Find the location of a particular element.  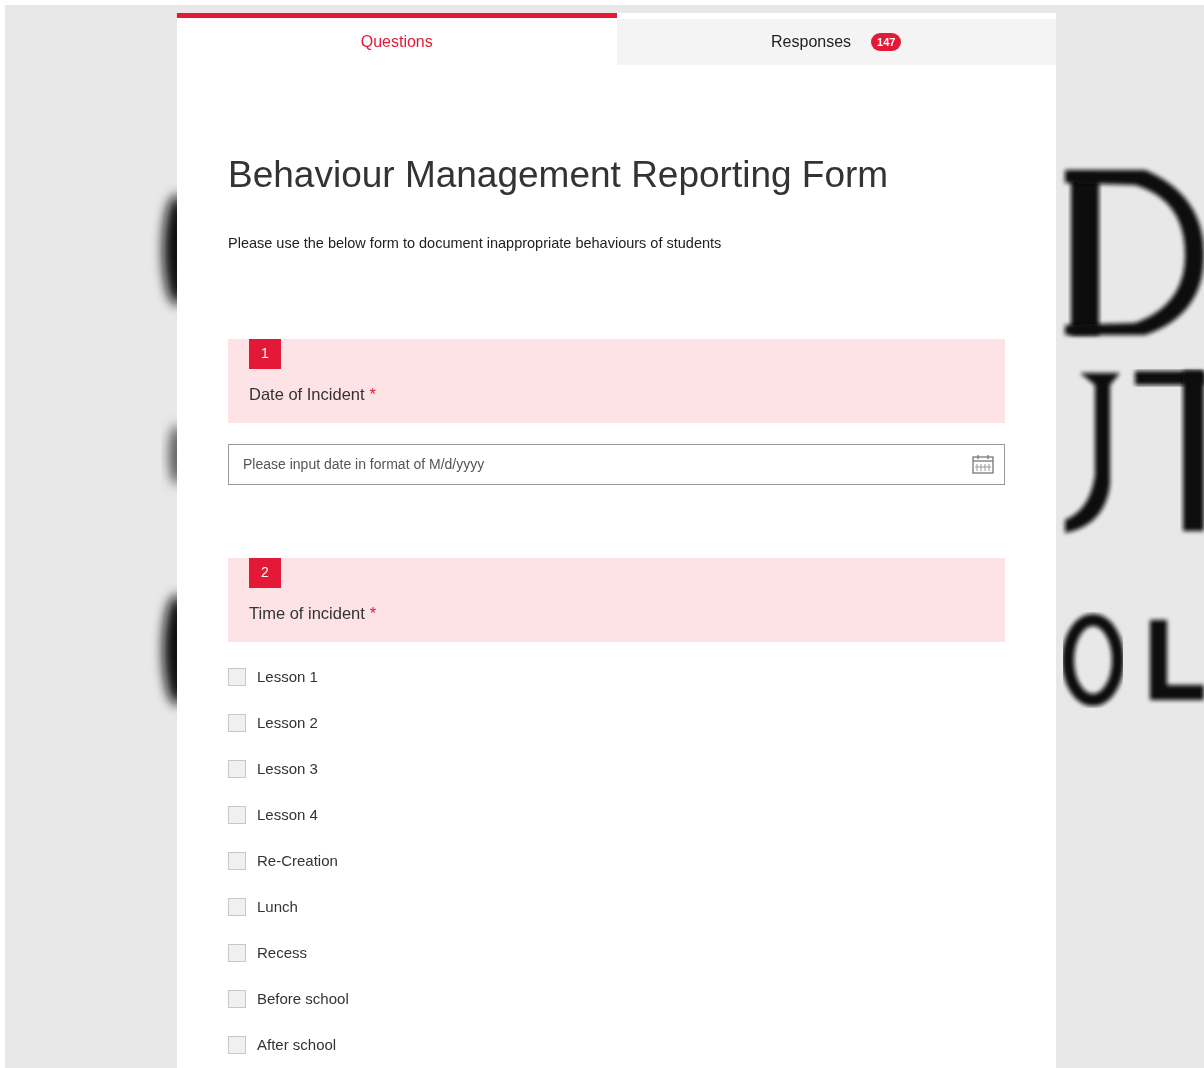

question-label: Time of incident is located at coordinates (307, 613).